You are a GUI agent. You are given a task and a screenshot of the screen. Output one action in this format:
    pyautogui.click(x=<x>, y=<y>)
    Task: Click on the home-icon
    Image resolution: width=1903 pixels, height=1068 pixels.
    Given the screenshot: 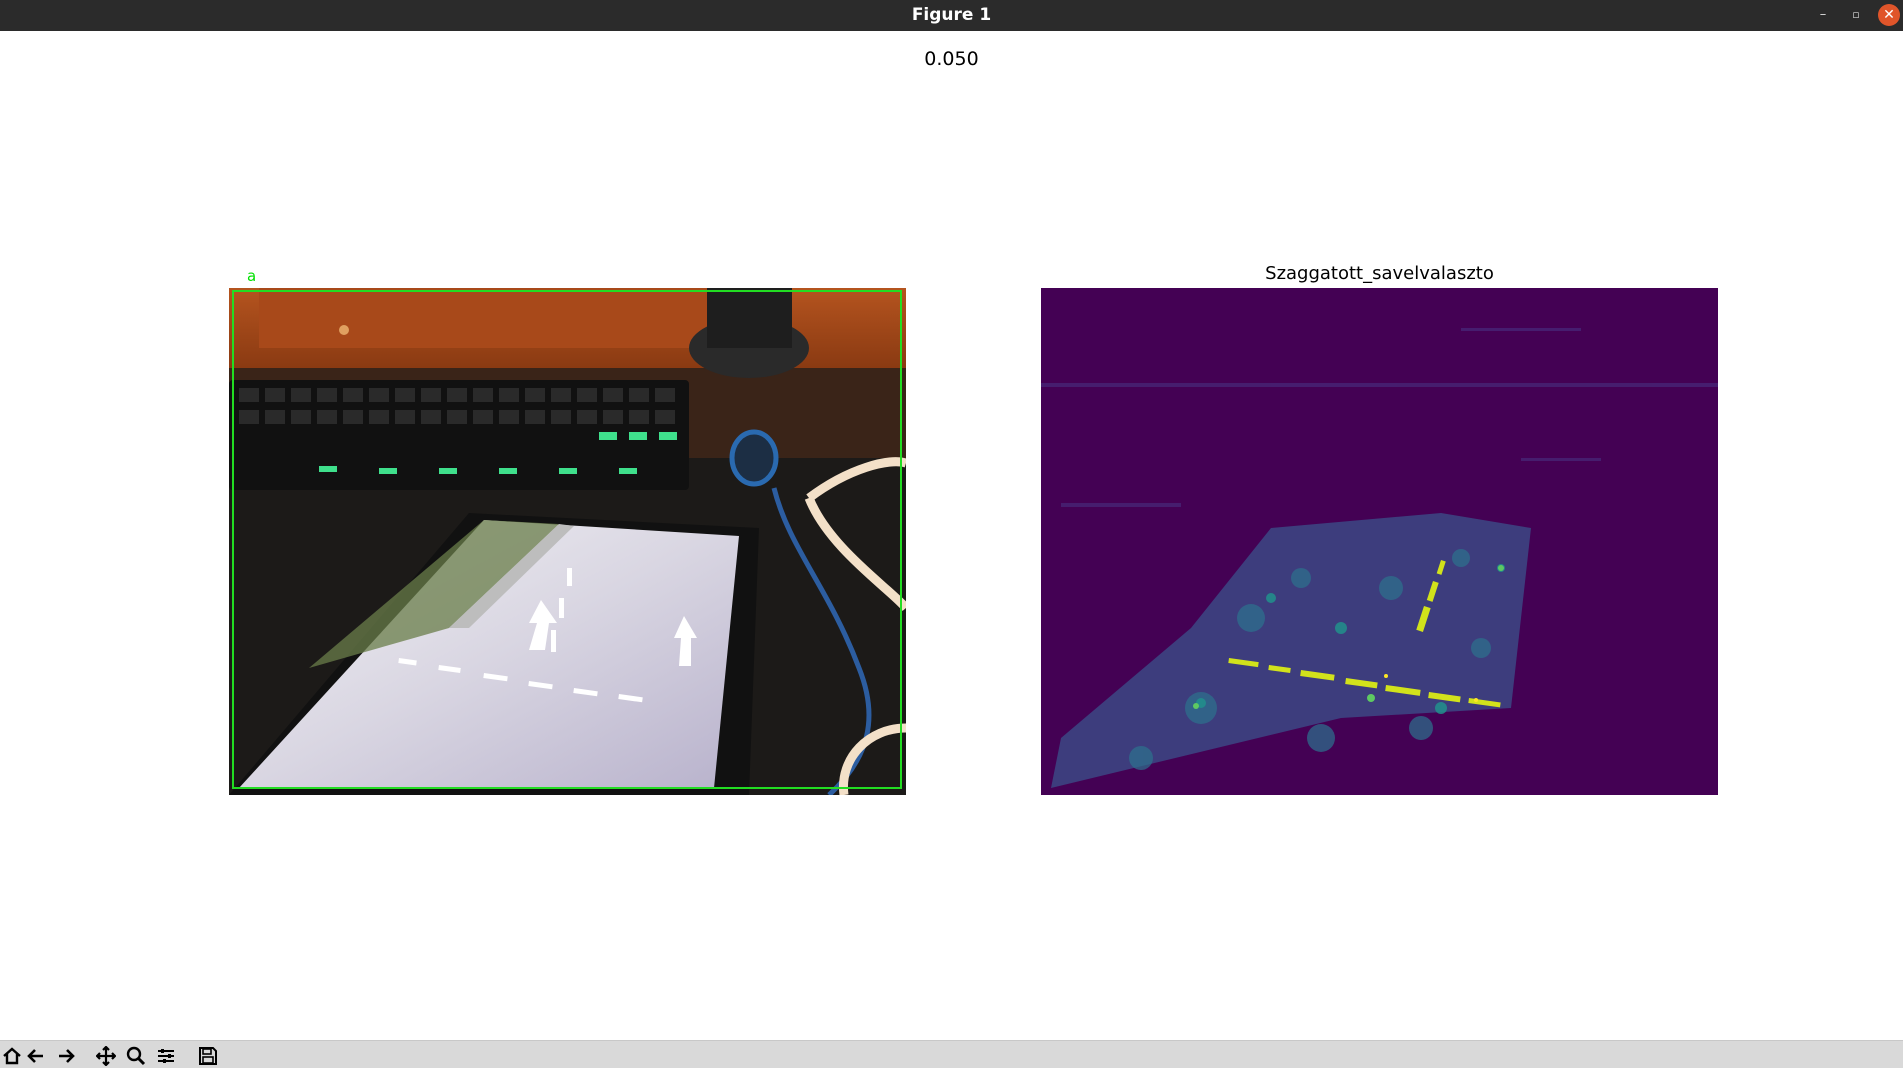 What is the action you would take?
    pyautogui.click(x=12, y=1056)
    